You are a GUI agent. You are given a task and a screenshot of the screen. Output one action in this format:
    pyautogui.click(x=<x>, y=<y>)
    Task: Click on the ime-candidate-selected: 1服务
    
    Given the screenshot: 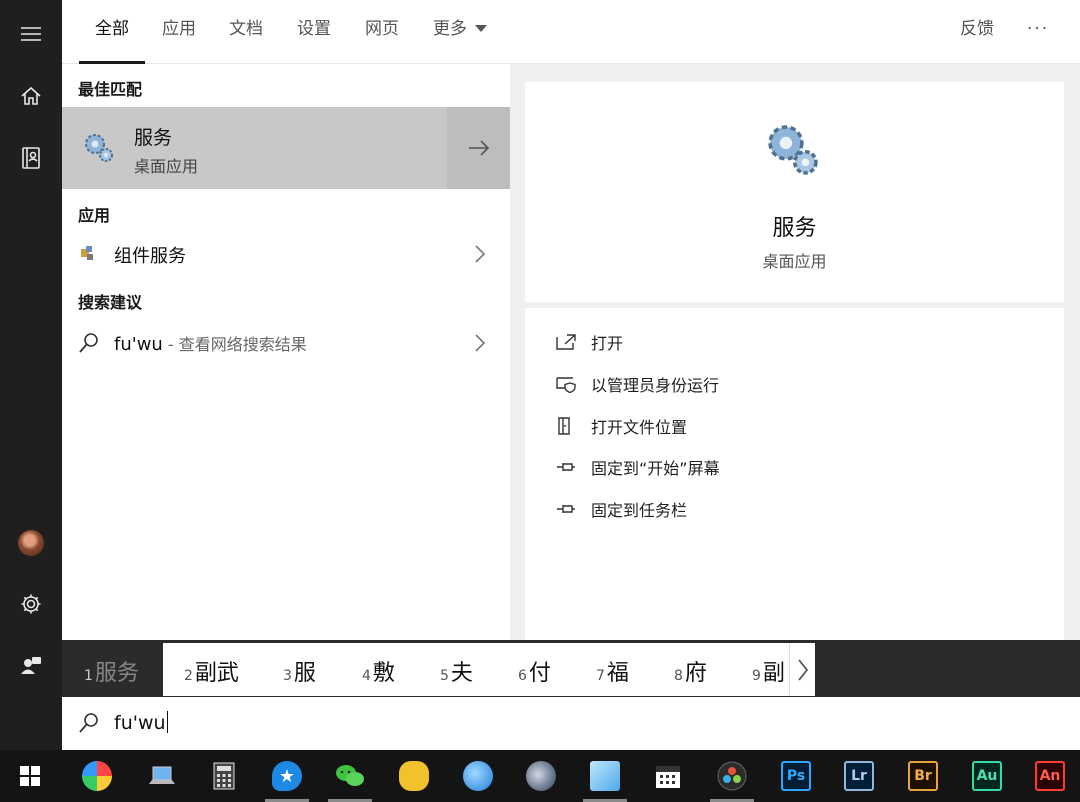 What is the action you would take?
    pyautogui.click(x=112, y=669)
    